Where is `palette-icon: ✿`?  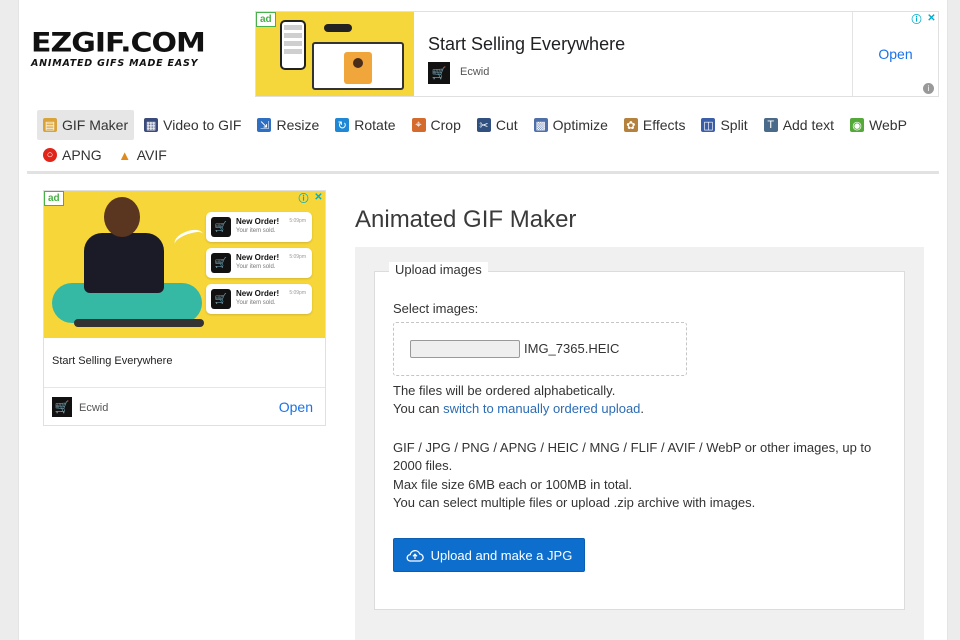 palette-icon: ✿ is located at coordinates (630, 125).